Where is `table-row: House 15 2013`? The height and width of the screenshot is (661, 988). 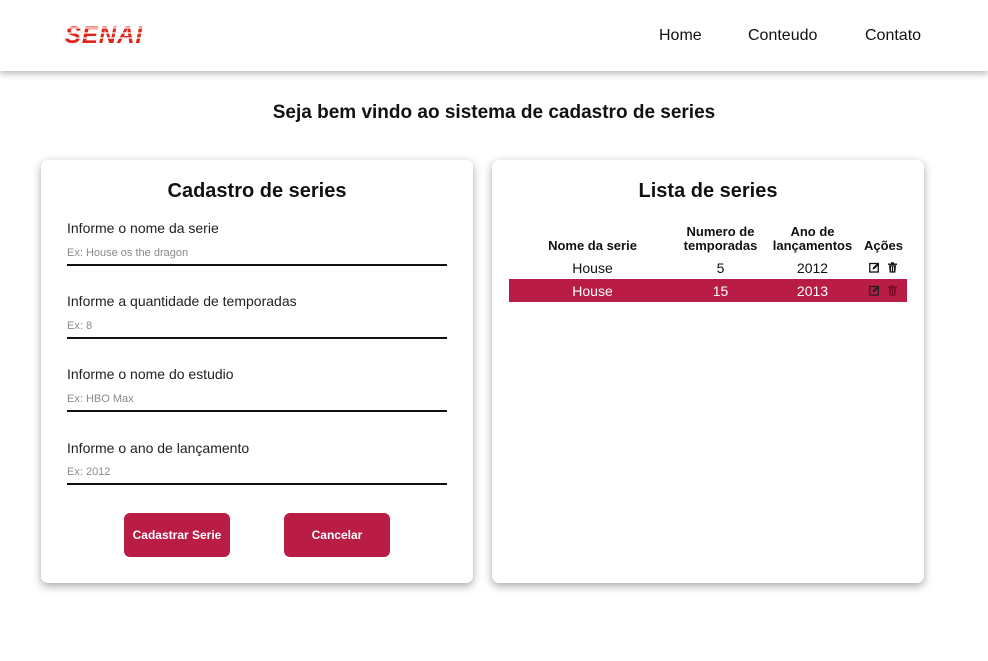 table-row: House 15 2013 is located at coordinates (708, 290).